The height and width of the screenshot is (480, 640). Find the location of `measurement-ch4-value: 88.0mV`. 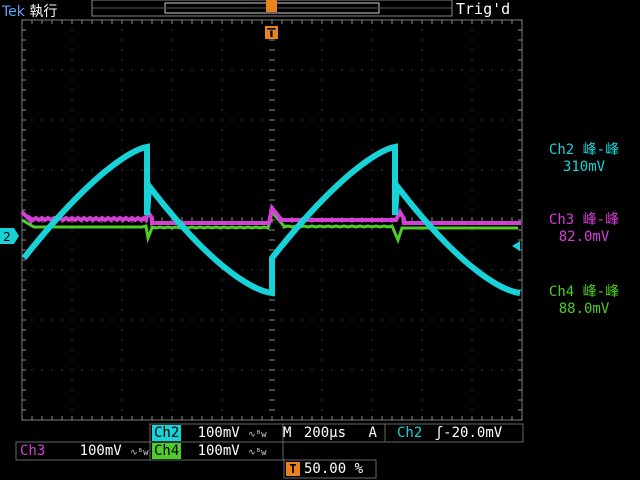

measurement-ch4-value: 88.0mV is located at coordinates (584, 309).